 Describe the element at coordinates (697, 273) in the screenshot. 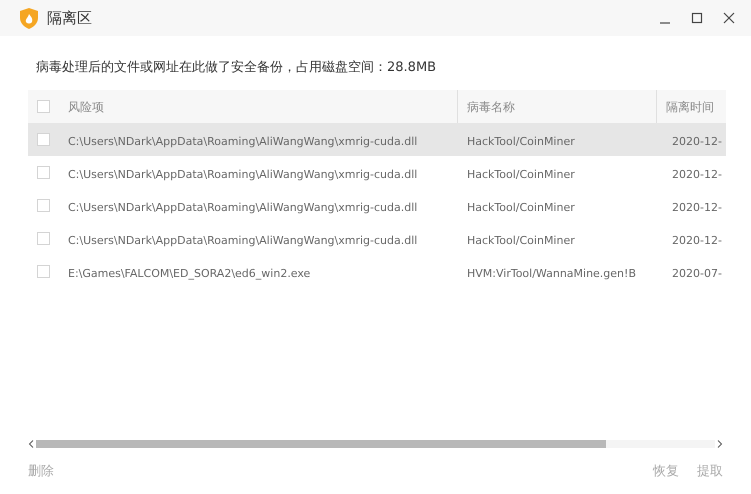

I see `table-cell: 2020-07-` at that location.